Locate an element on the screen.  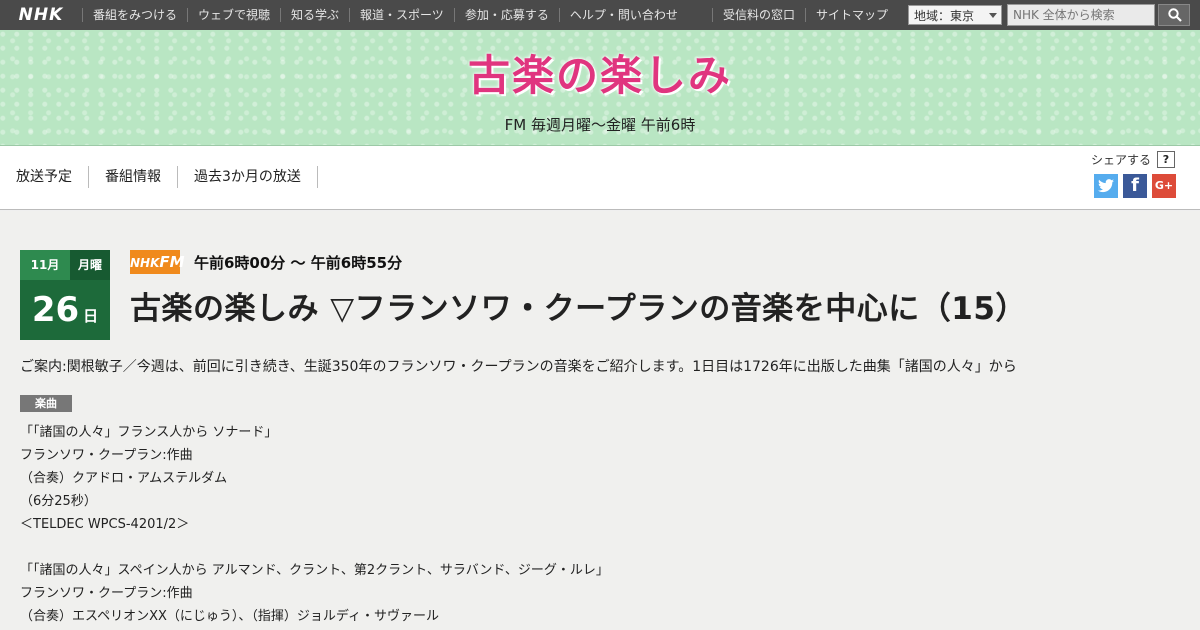
gnav-learn: 知る学ぶ is located at coordinates (314, 15).